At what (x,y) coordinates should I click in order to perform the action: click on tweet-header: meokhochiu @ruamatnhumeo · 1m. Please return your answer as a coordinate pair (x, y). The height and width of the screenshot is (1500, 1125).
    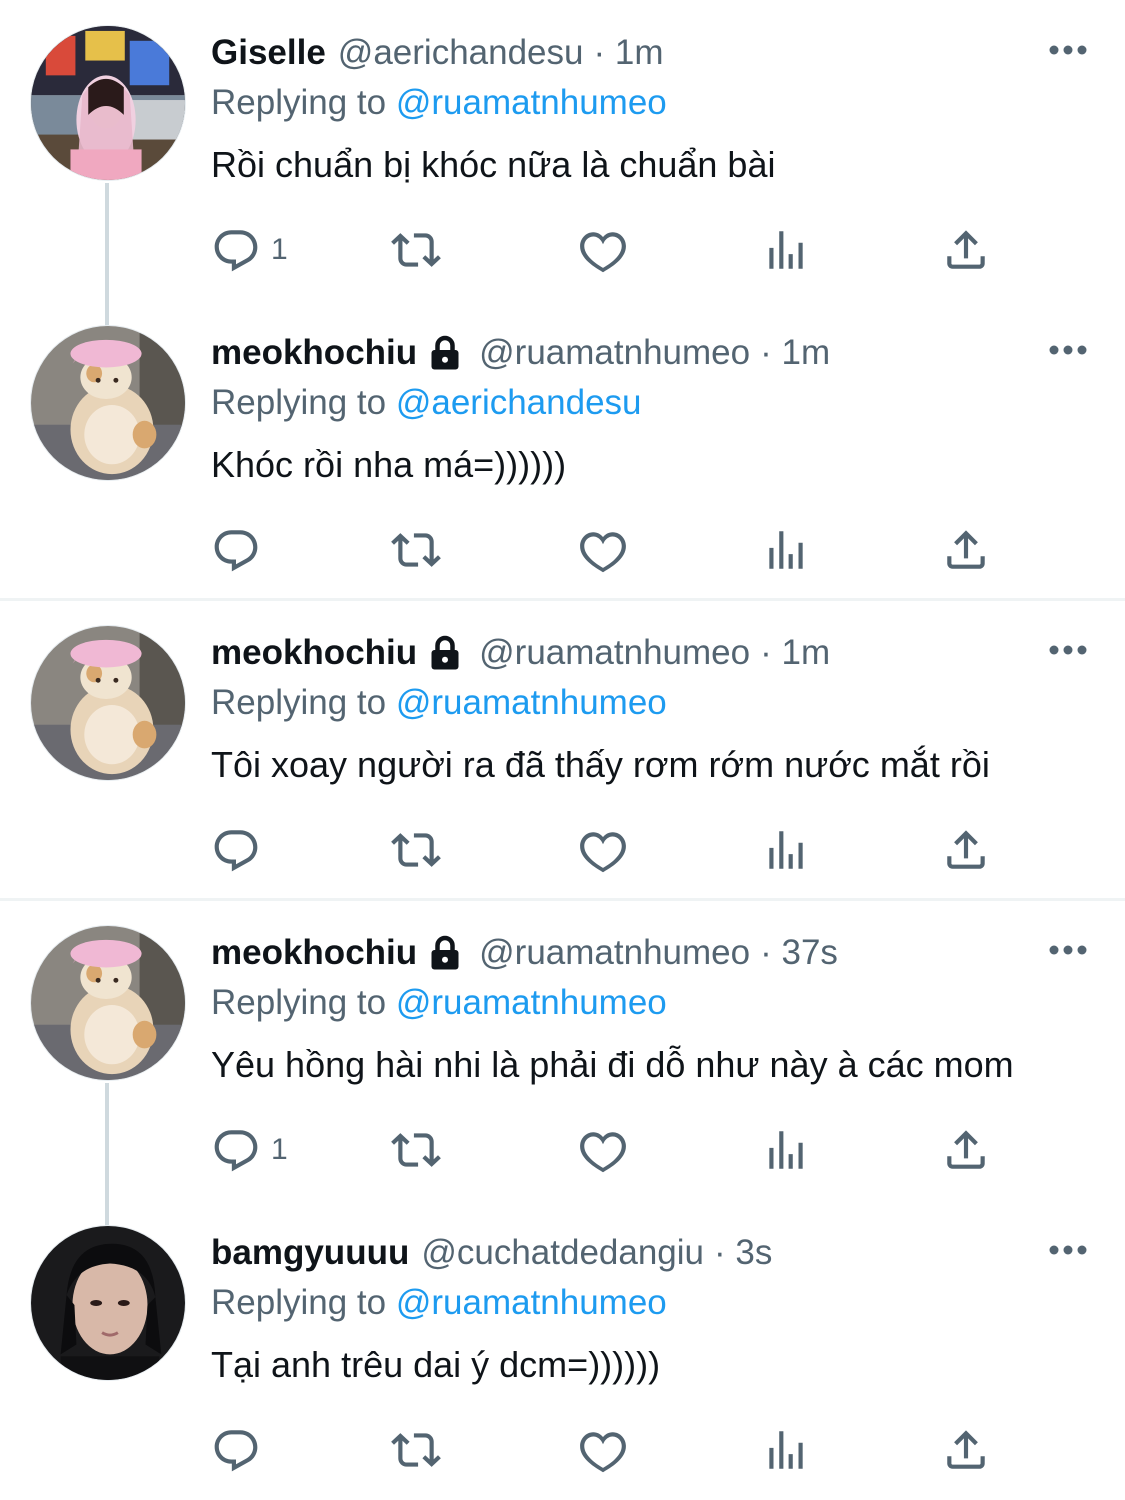
    Looking at the image, I should click on (520, 353).